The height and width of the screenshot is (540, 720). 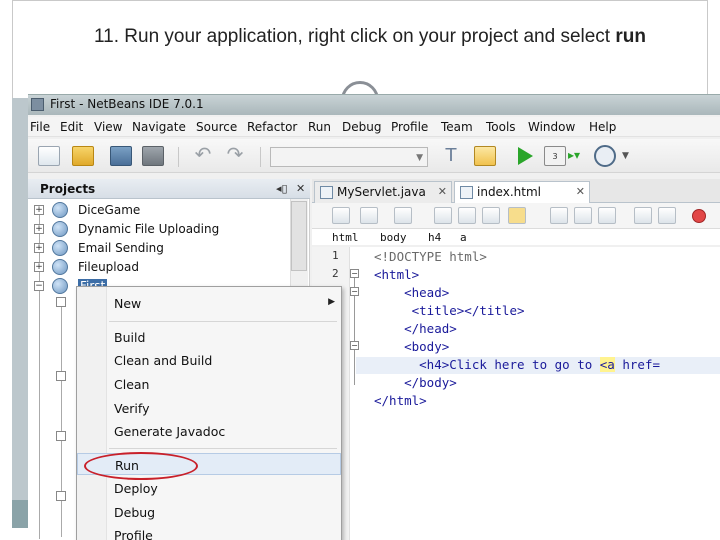 What do you see at coordinates (203, 154) in the screenshot?
I see `undo-icon: ↶` at bounding box center [203, 154].